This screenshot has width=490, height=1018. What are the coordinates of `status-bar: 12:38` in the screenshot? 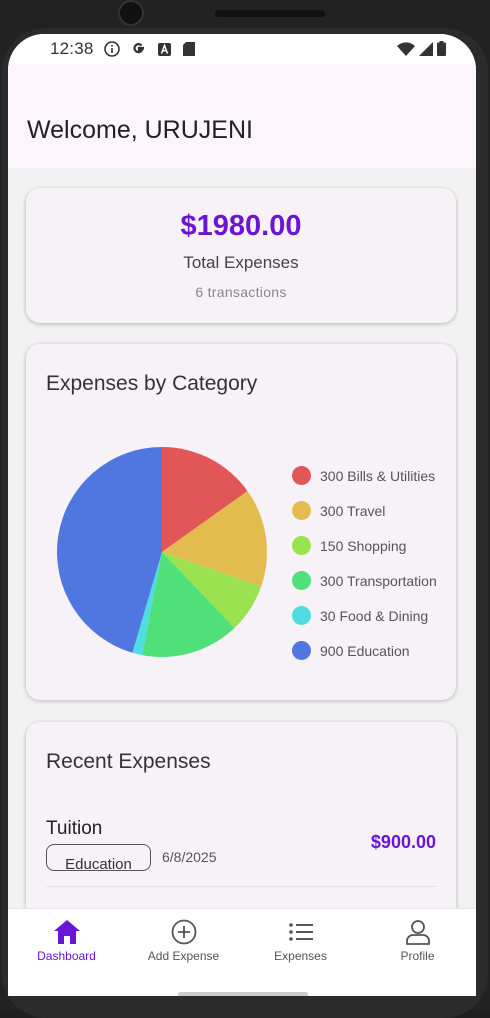 It's located at (242, 49).